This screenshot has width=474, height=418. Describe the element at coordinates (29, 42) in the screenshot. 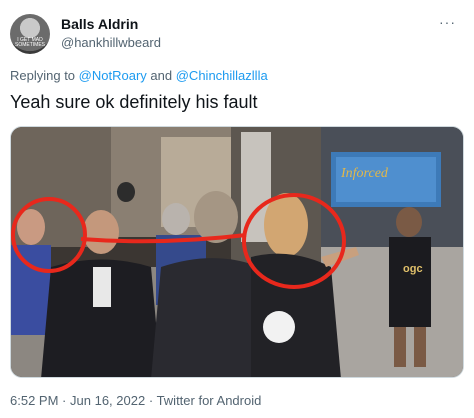

I see `avatar-caption: I GET MAD SOMETIMES` at that location.